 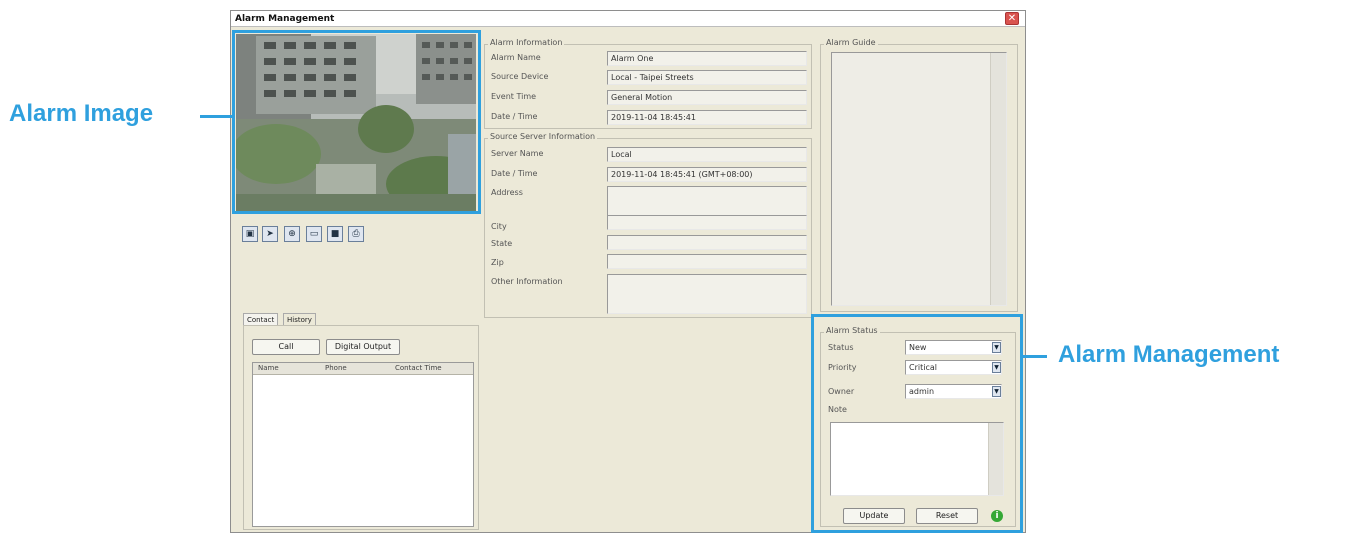 I want to click on server-name-field: Local, so click(x=707, y=154).